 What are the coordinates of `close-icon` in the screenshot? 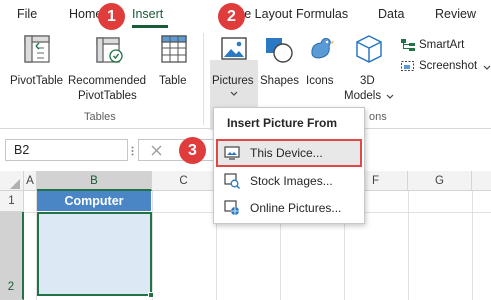 It's located at (156, 150).